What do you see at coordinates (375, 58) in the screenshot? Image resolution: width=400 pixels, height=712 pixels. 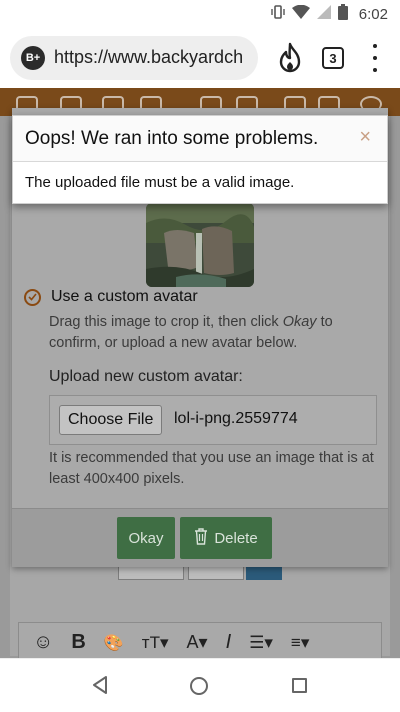 I see `overflow-menu-icon` at bounding box center [375, 58].